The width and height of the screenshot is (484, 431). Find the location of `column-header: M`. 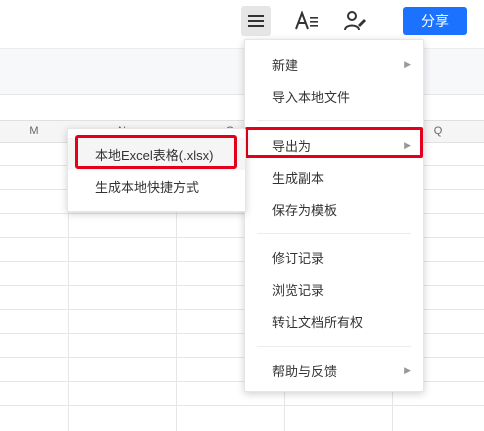

column-header: M is located at coordinates (34, 131).